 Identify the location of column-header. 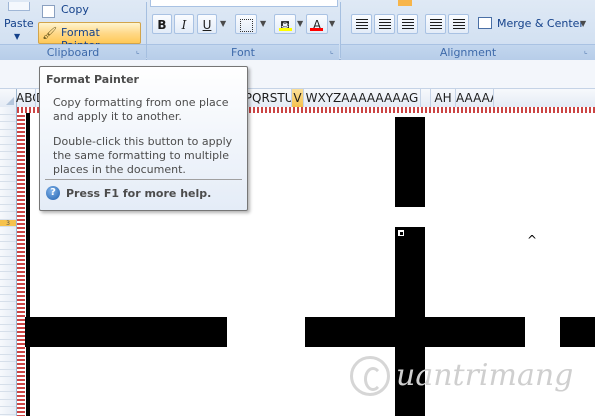
(426, 98).